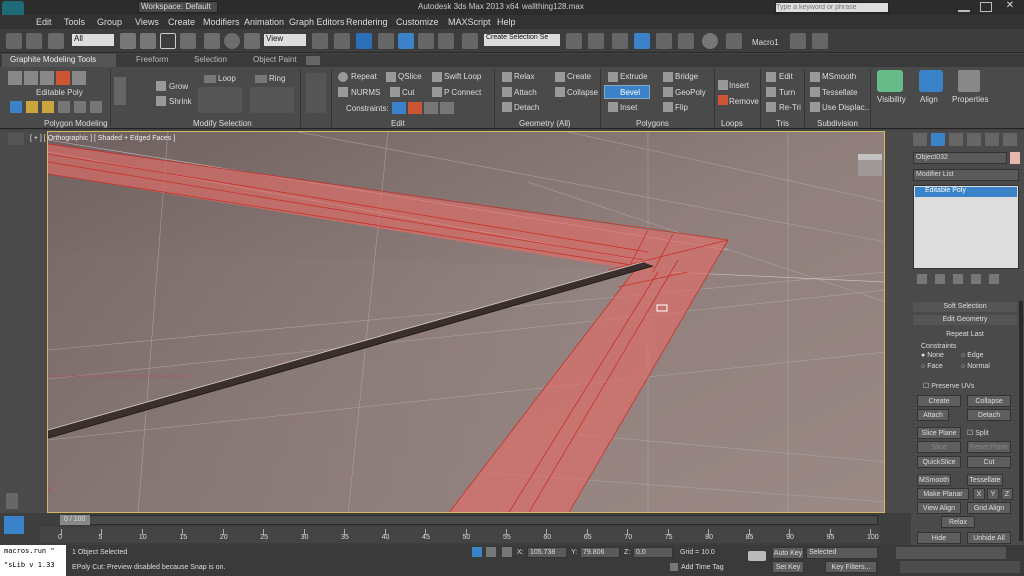 Image resolution: width=1024 pixels, height=576 pixels. I want to click on workspace-dropdown: Workspace: Default, so click(178, 7).